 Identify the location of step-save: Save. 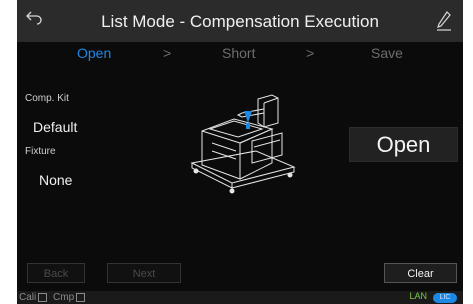
(387, 53).